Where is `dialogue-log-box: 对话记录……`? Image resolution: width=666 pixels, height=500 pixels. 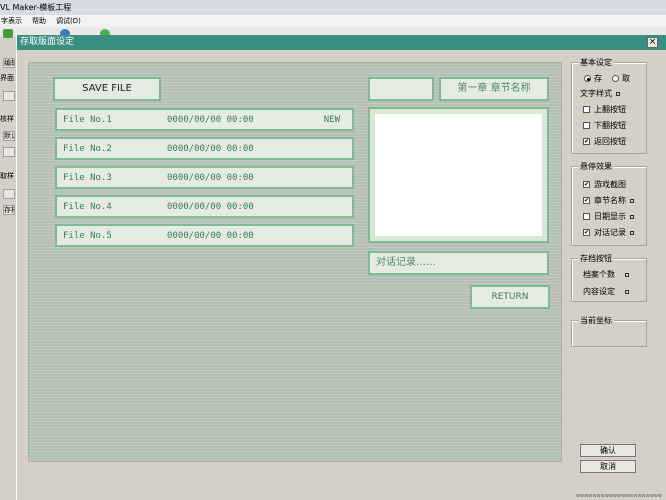
dialogue-log-box: 对话记录…… is located at coordinates (458, 263).